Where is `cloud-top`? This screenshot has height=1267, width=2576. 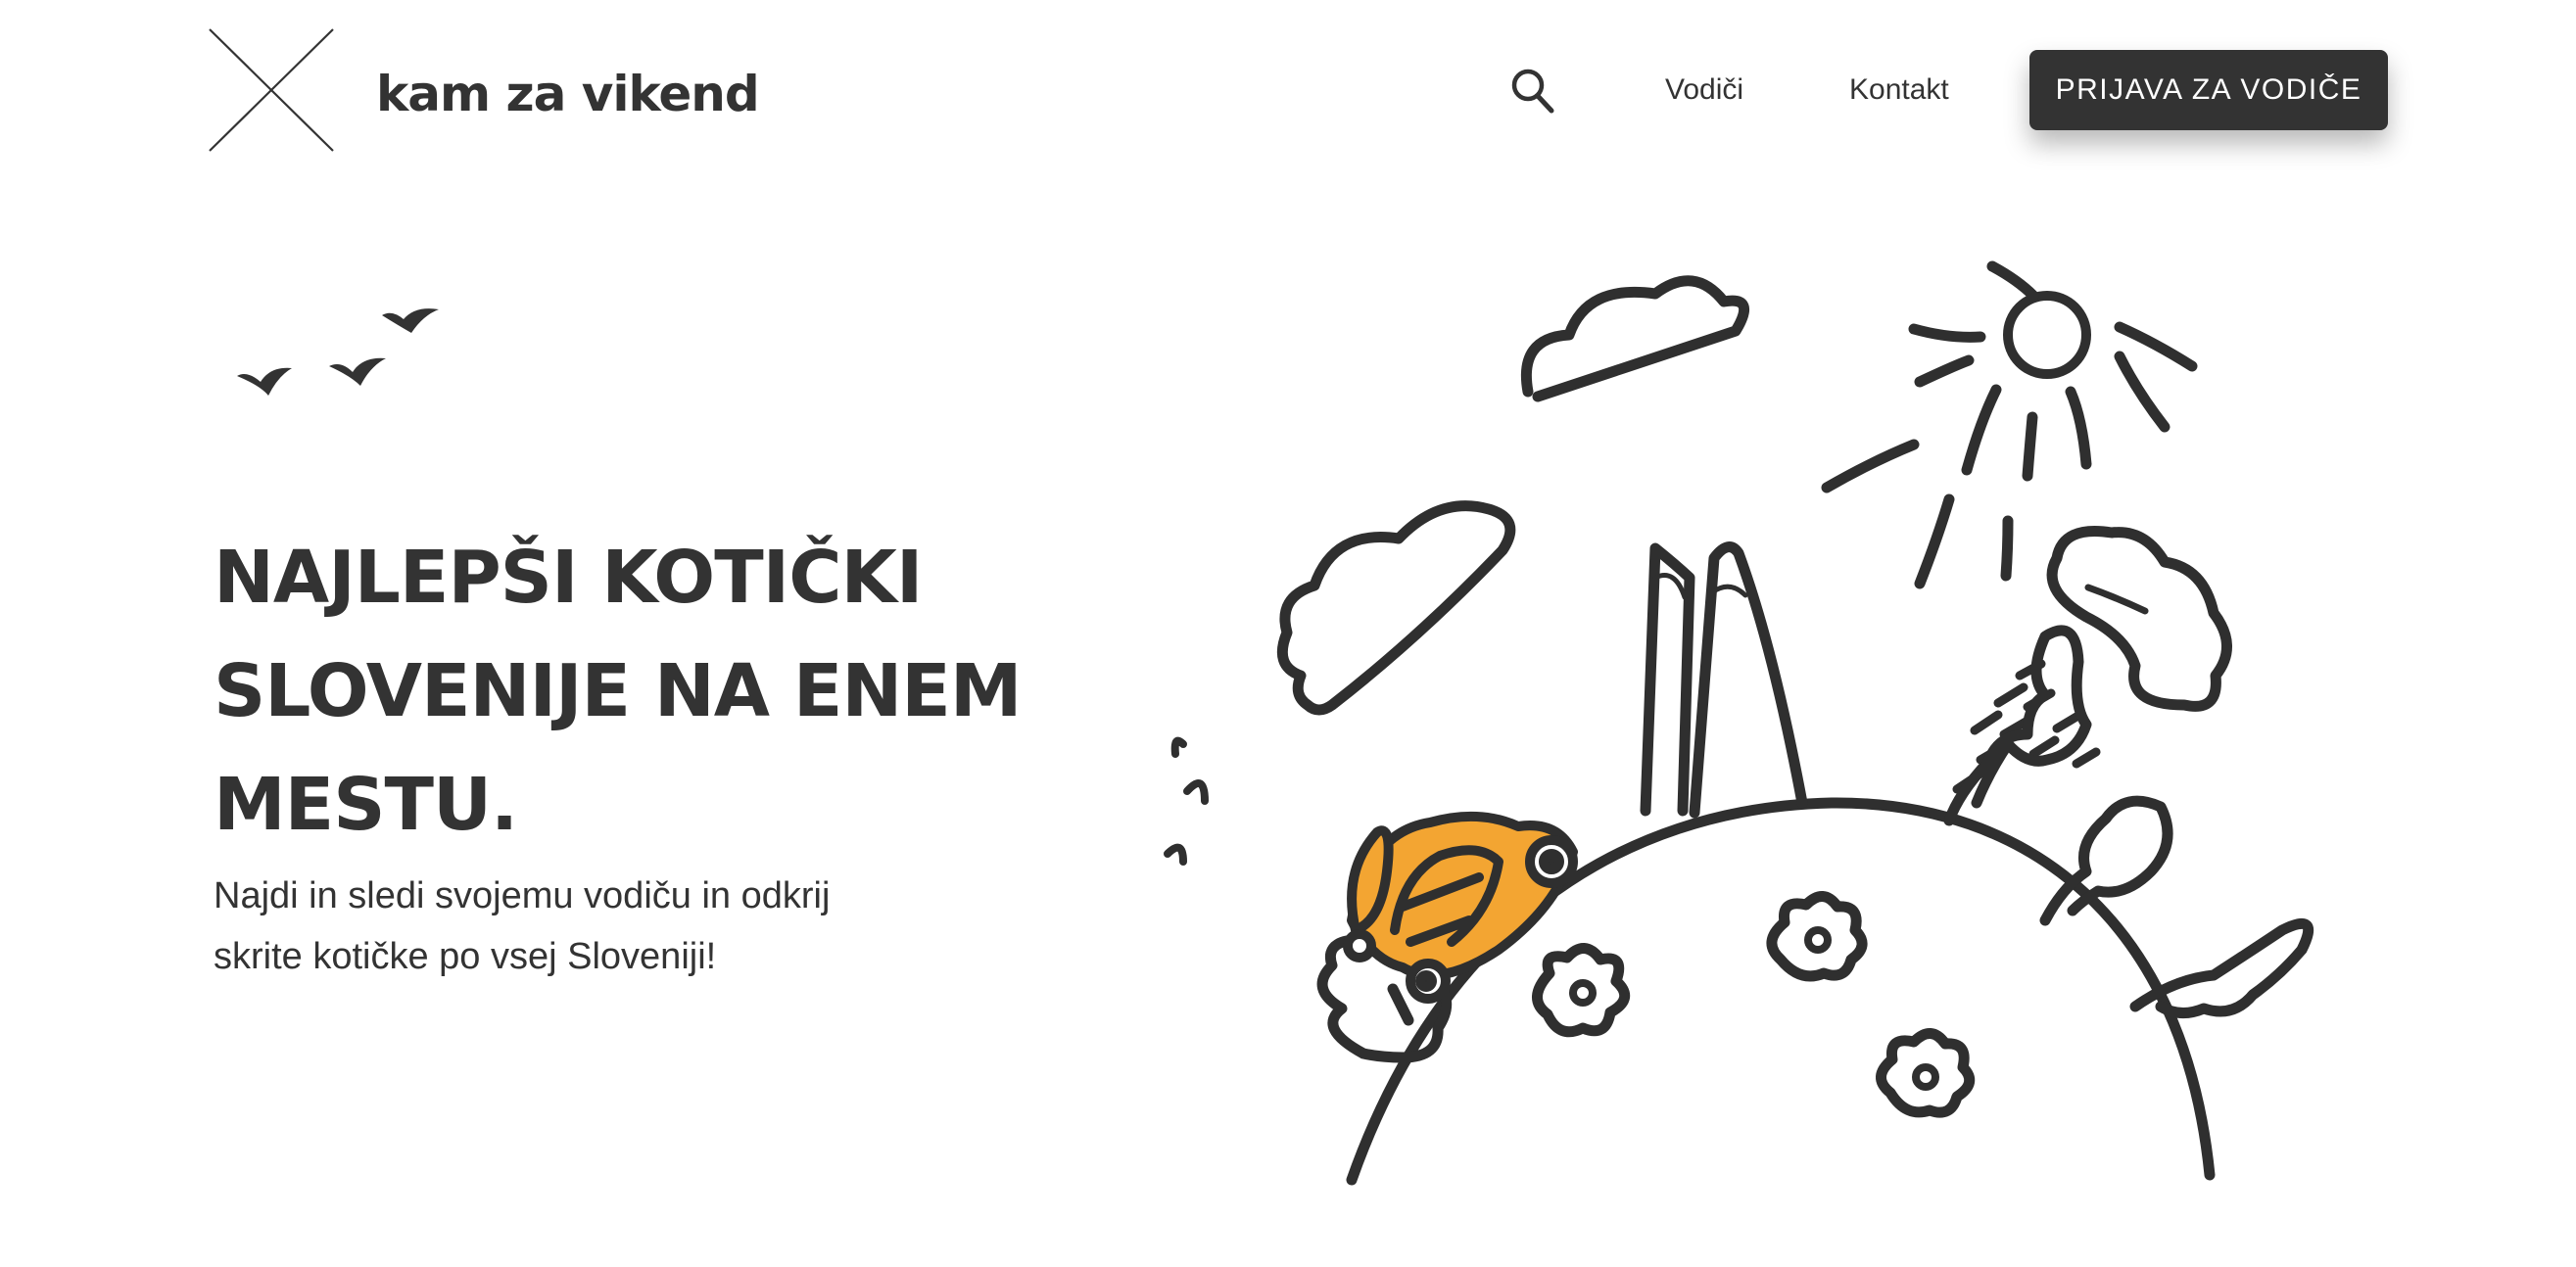
cloud-top is located at coordinates (1635, 339).